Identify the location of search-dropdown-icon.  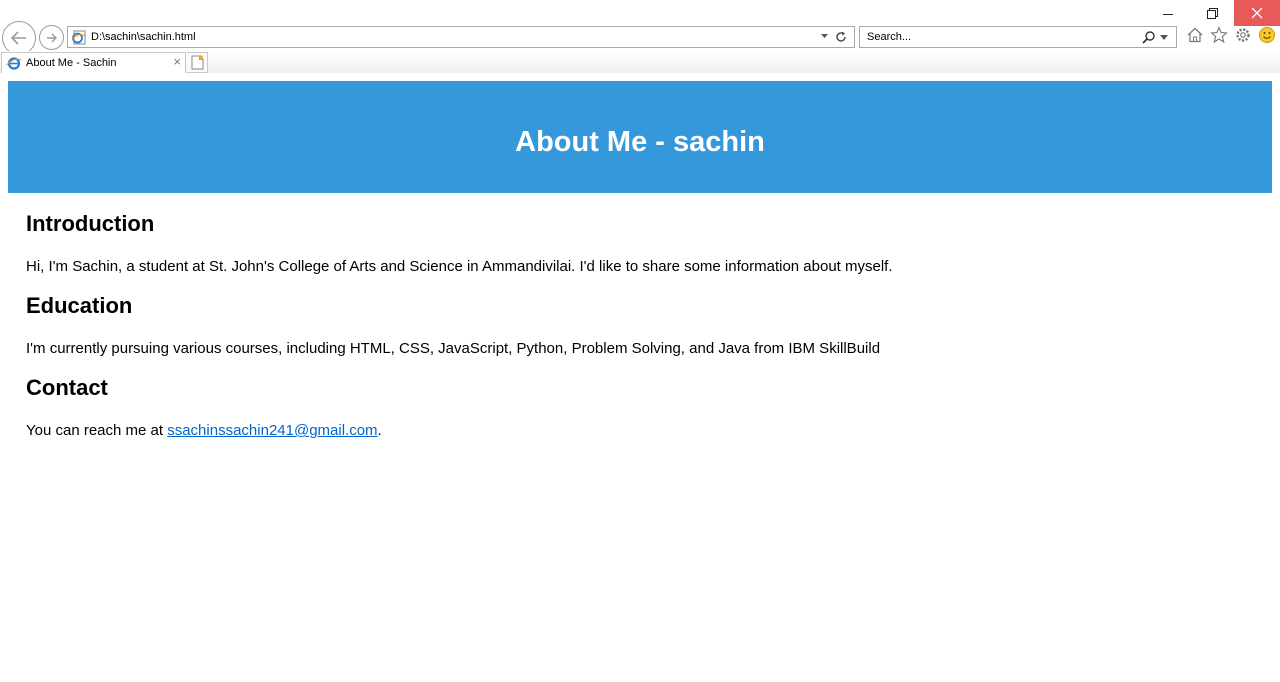
(1164, 37).